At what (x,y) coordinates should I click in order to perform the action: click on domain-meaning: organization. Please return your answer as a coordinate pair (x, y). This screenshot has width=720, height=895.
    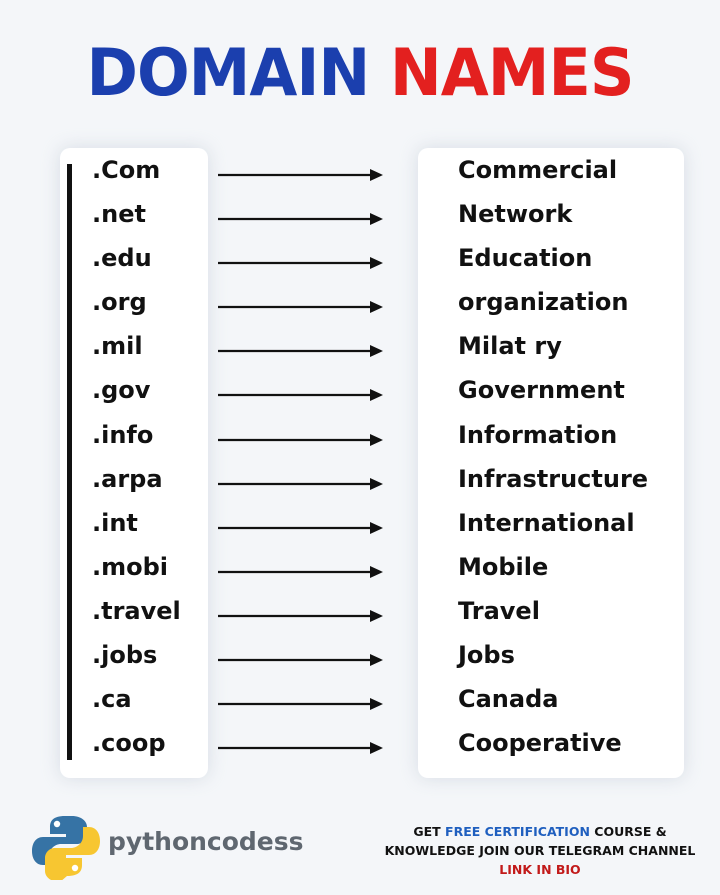
    Looking at the image, I should click on (543, 302).